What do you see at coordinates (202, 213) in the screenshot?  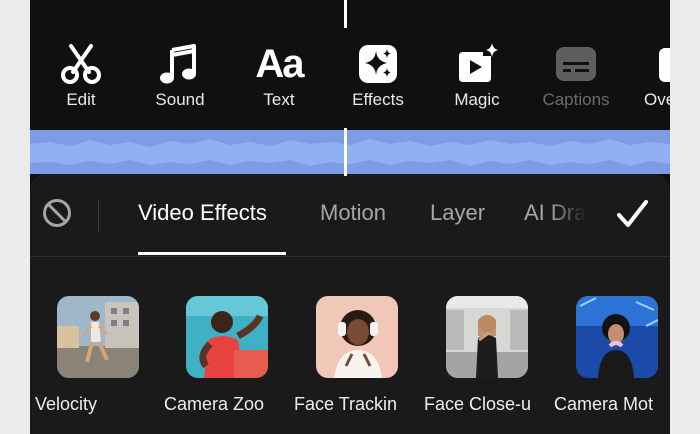 I see `tab-video-effects: Video Effects` at bounding box center [202, 213].